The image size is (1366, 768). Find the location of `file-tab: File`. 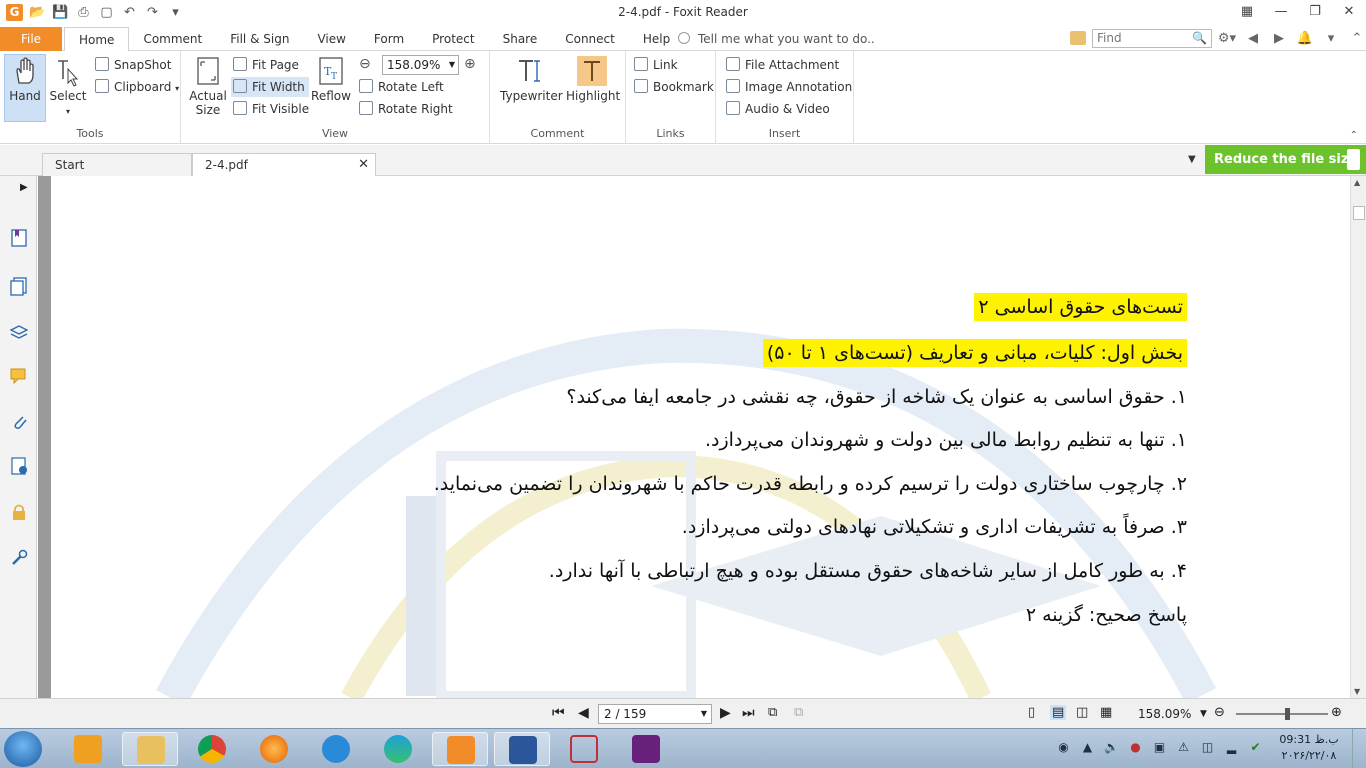

file-tab: File is located at coordinates (31, 39).